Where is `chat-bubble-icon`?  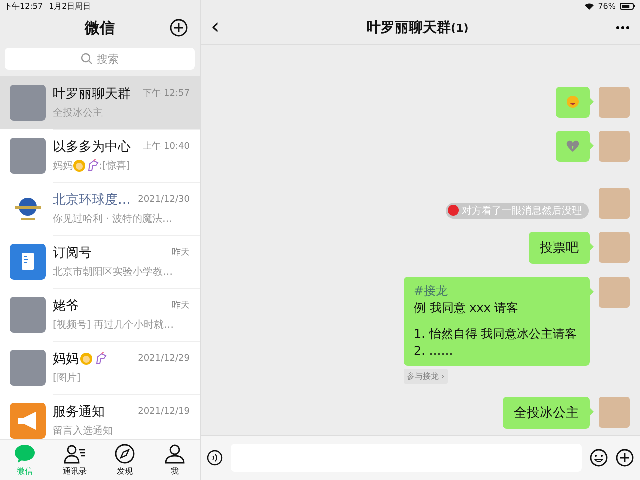
chat-bubble-icon is located at coordinates (25, 454).